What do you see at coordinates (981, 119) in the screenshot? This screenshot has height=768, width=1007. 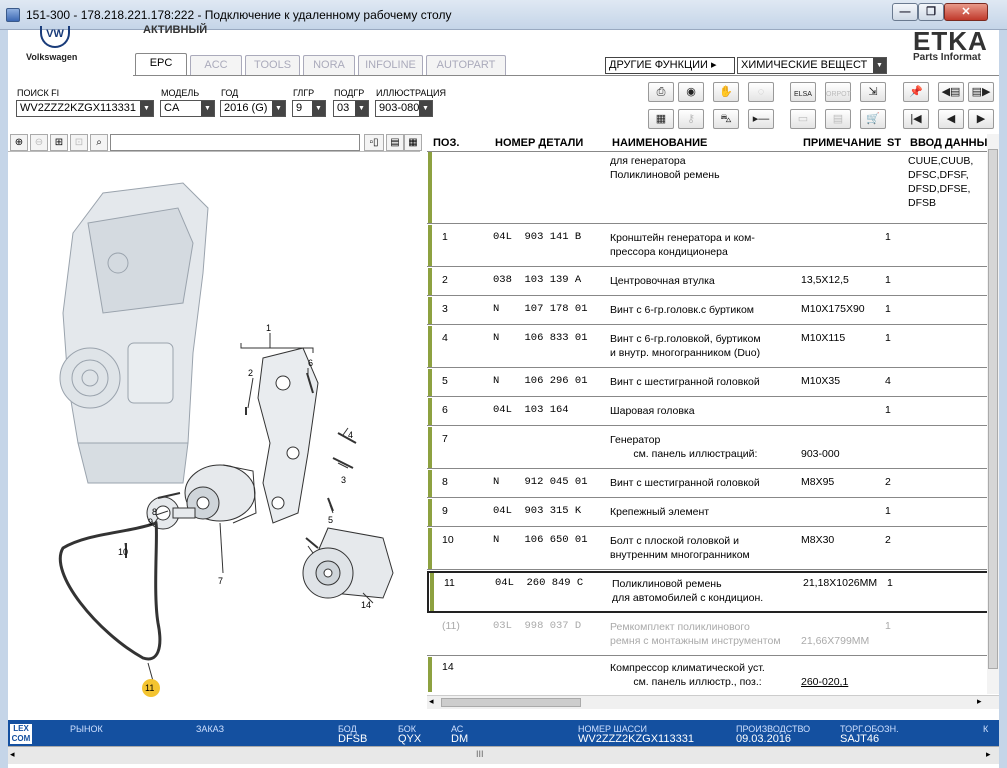 I see `next-icon: ▶` at bounding box center [981, 119].